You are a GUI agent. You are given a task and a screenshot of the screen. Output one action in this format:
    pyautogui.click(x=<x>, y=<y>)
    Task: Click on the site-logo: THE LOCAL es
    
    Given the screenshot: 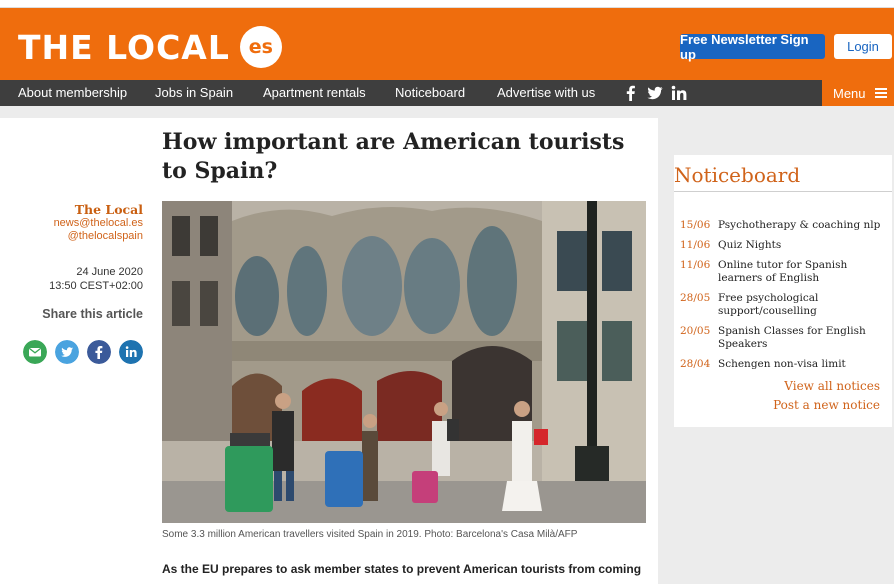 What is the action you would take?
    pyautogui.click(x=150, y=47)
    